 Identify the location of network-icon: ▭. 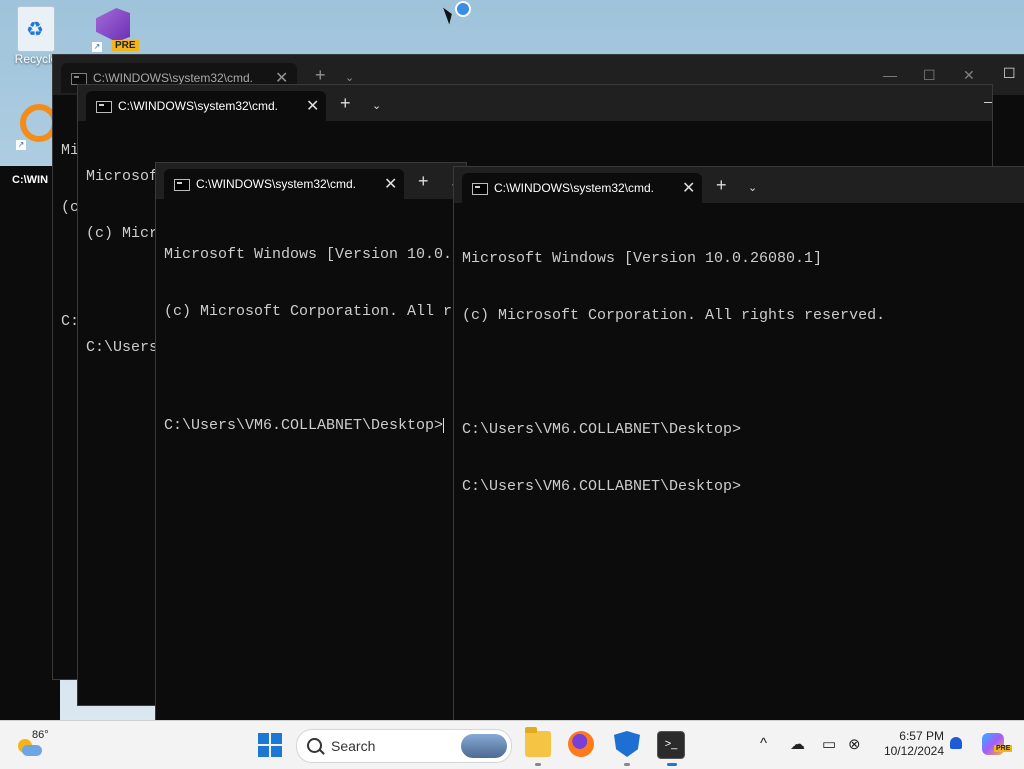
(829, 744).